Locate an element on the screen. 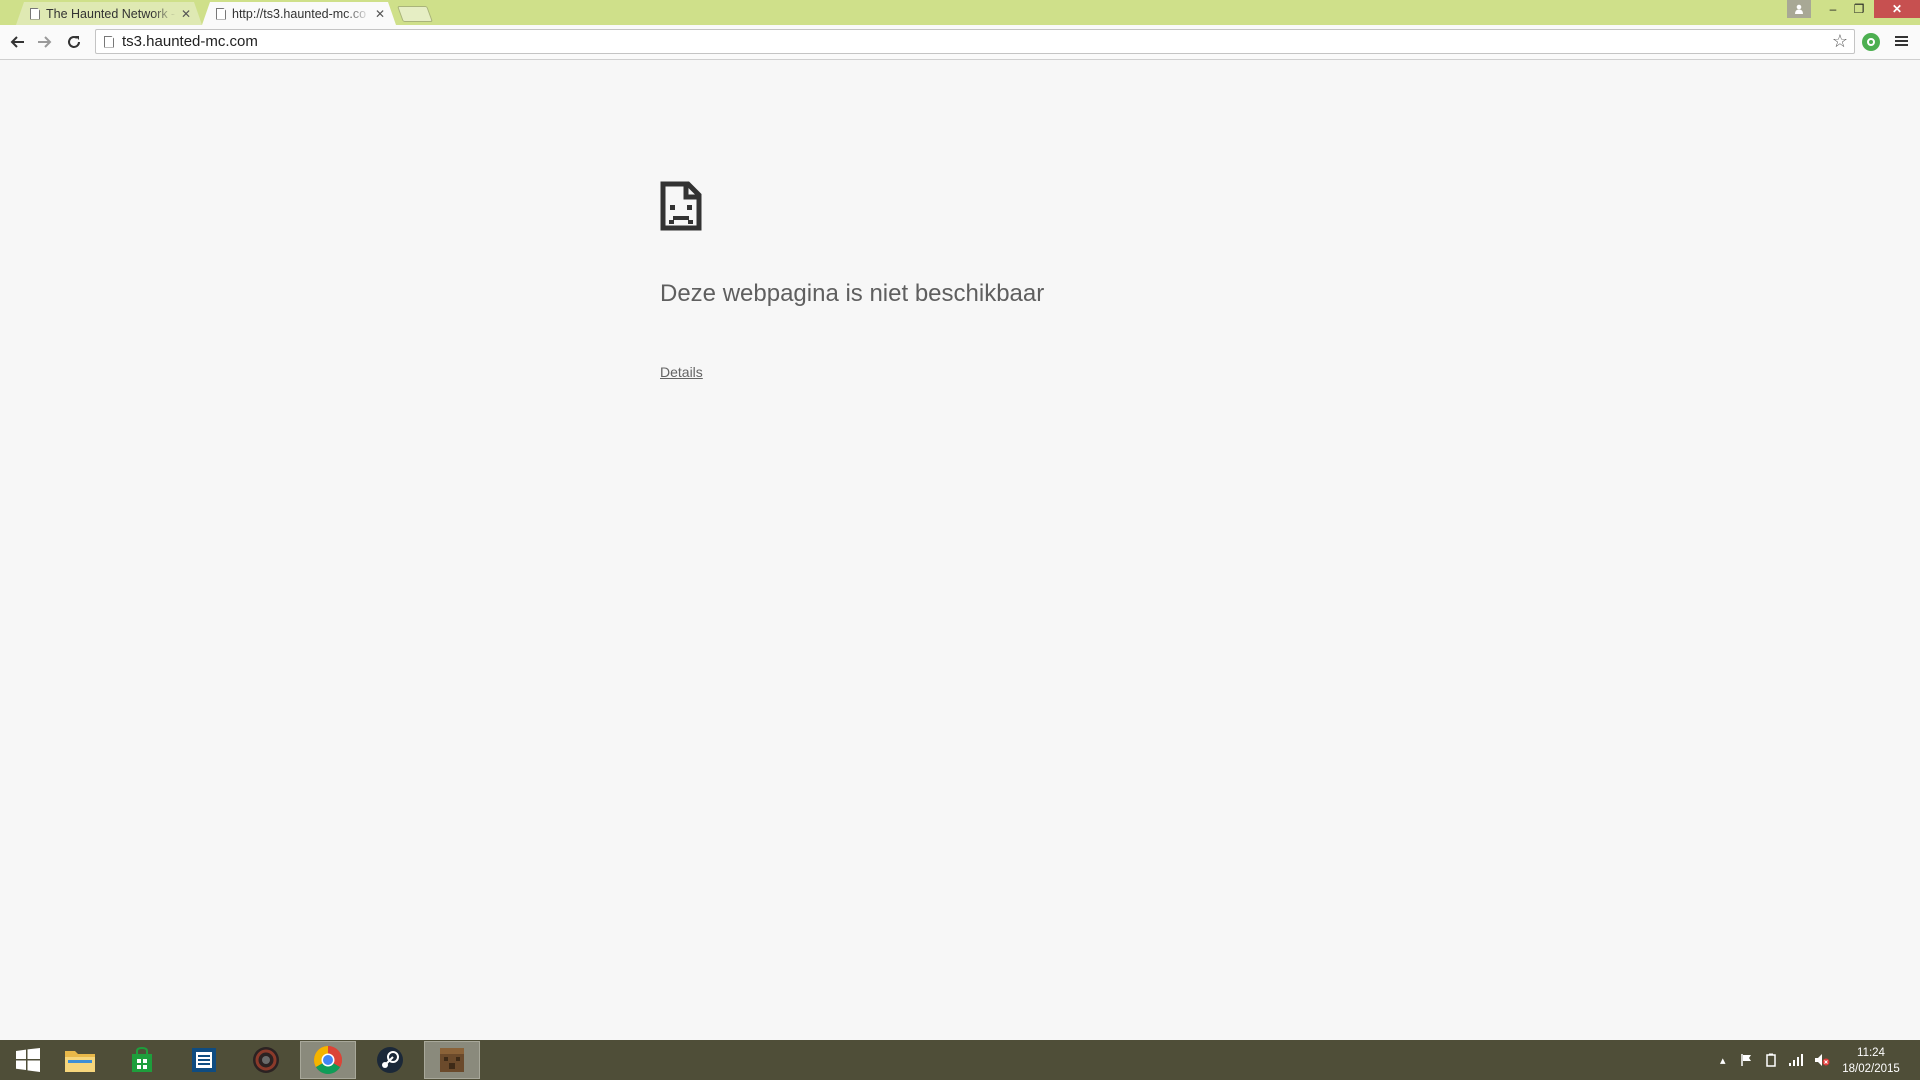  address-bar: ts3.haunted-mc.com ☆ is located at coordinates (975, 41).